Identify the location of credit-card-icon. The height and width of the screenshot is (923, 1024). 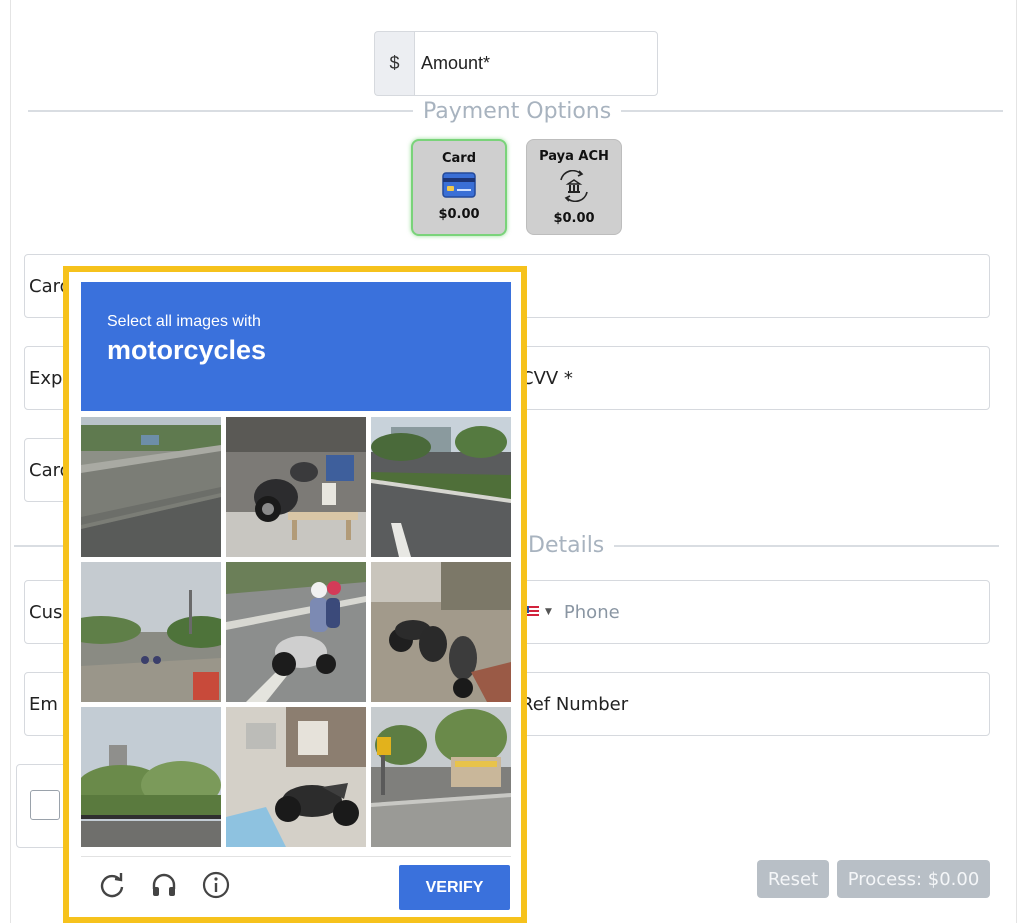
(459, 187).